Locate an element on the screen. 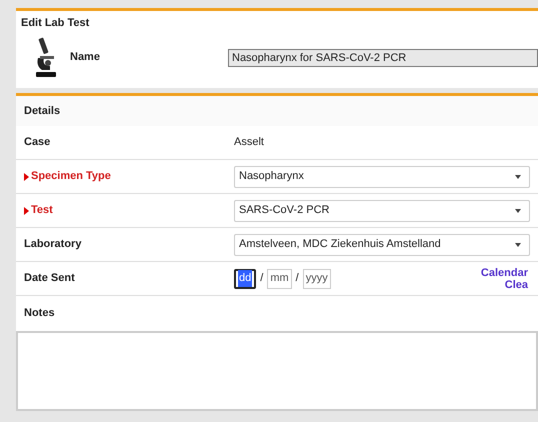 Image resolution: width=538 pixels, height=422 pixels. field-label: Date Sent is located at coordinates (49, 278).